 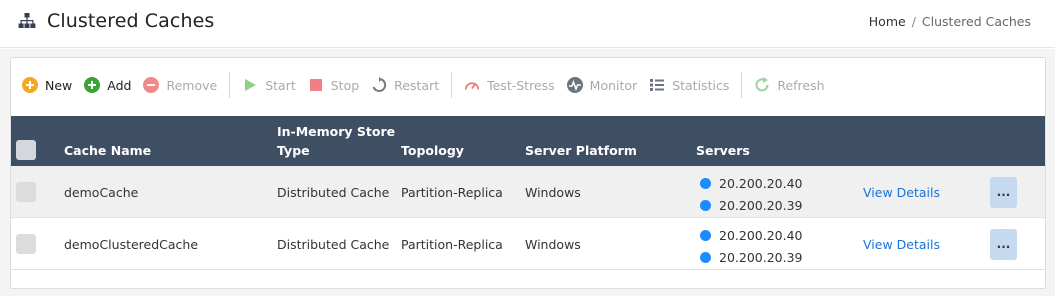 I want to click on column-header-store-type-line2: Type, so click(x=293, y=150).